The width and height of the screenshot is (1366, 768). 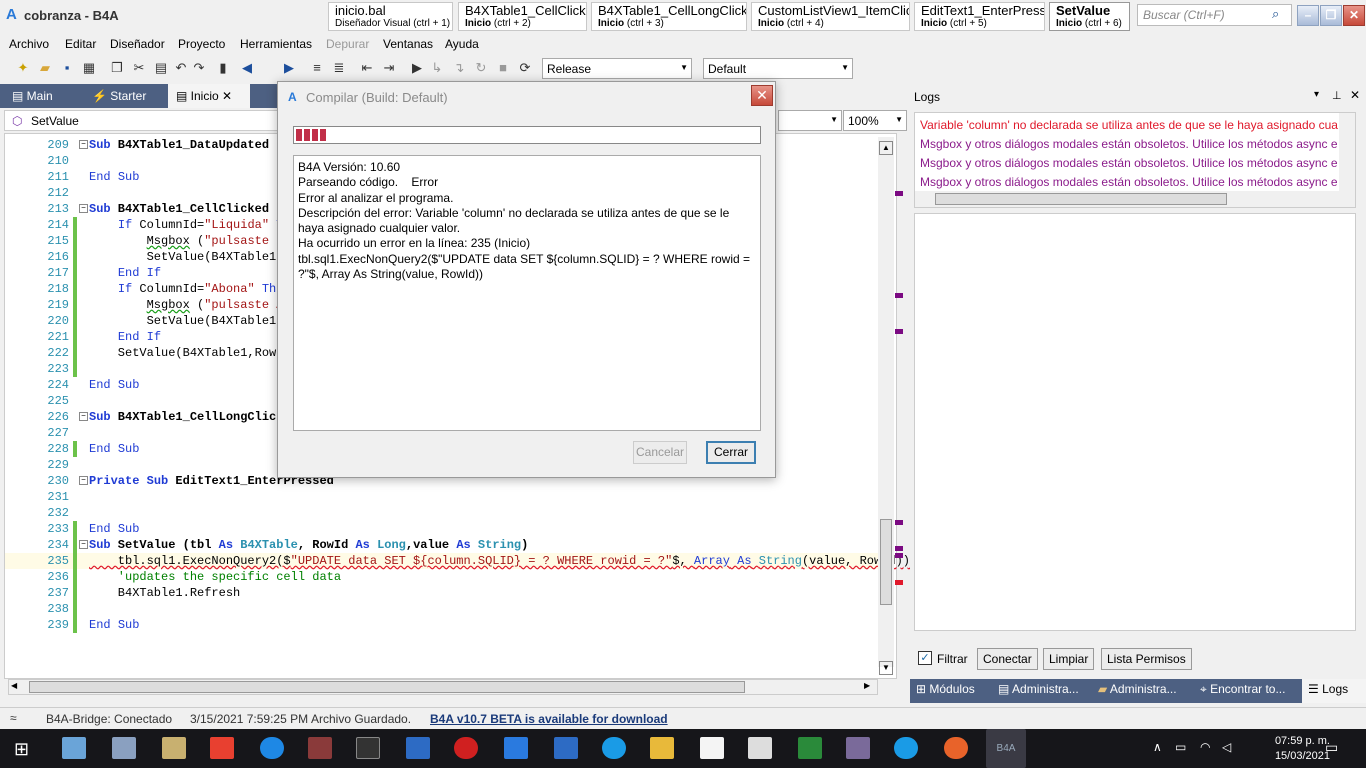 I want to click on tab-starter: ⚡ Starter, so click(x=119, y=96).